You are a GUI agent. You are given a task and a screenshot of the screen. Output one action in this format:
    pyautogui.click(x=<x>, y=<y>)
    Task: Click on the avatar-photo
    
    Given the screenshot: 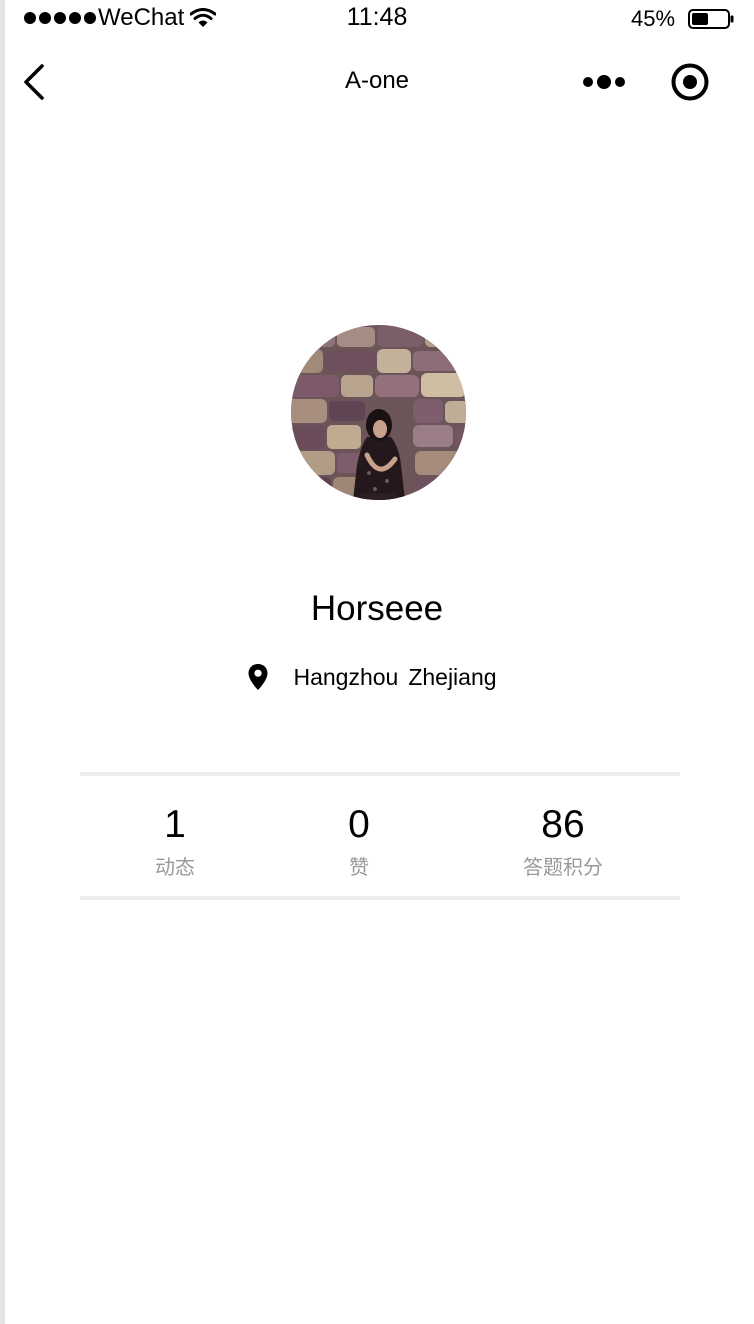 What is the action you would take?
    pyautogui.click(x=378, y=412)
    